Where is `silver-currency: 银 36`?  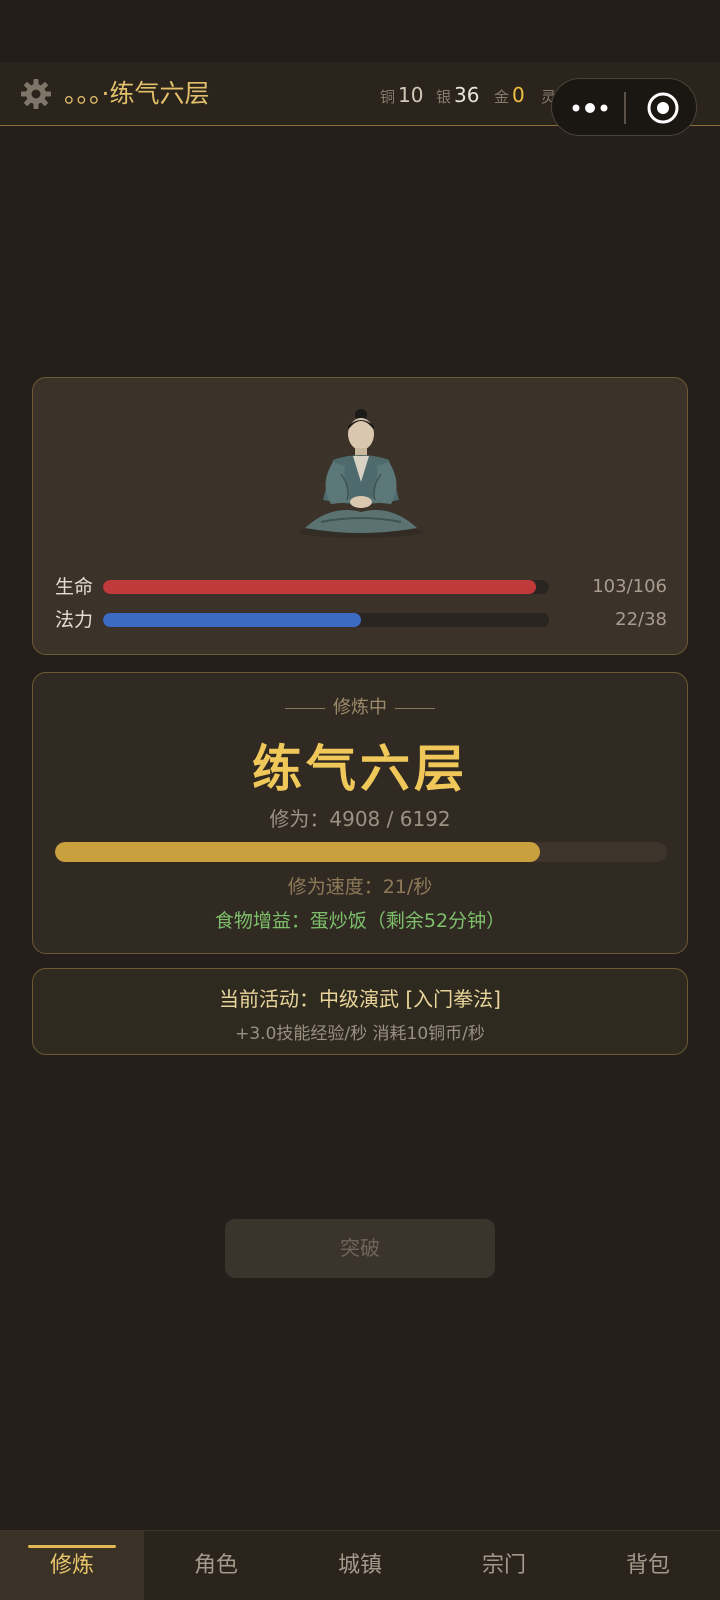
silver-currency: 银 36 is located at coordinates (457, 95).